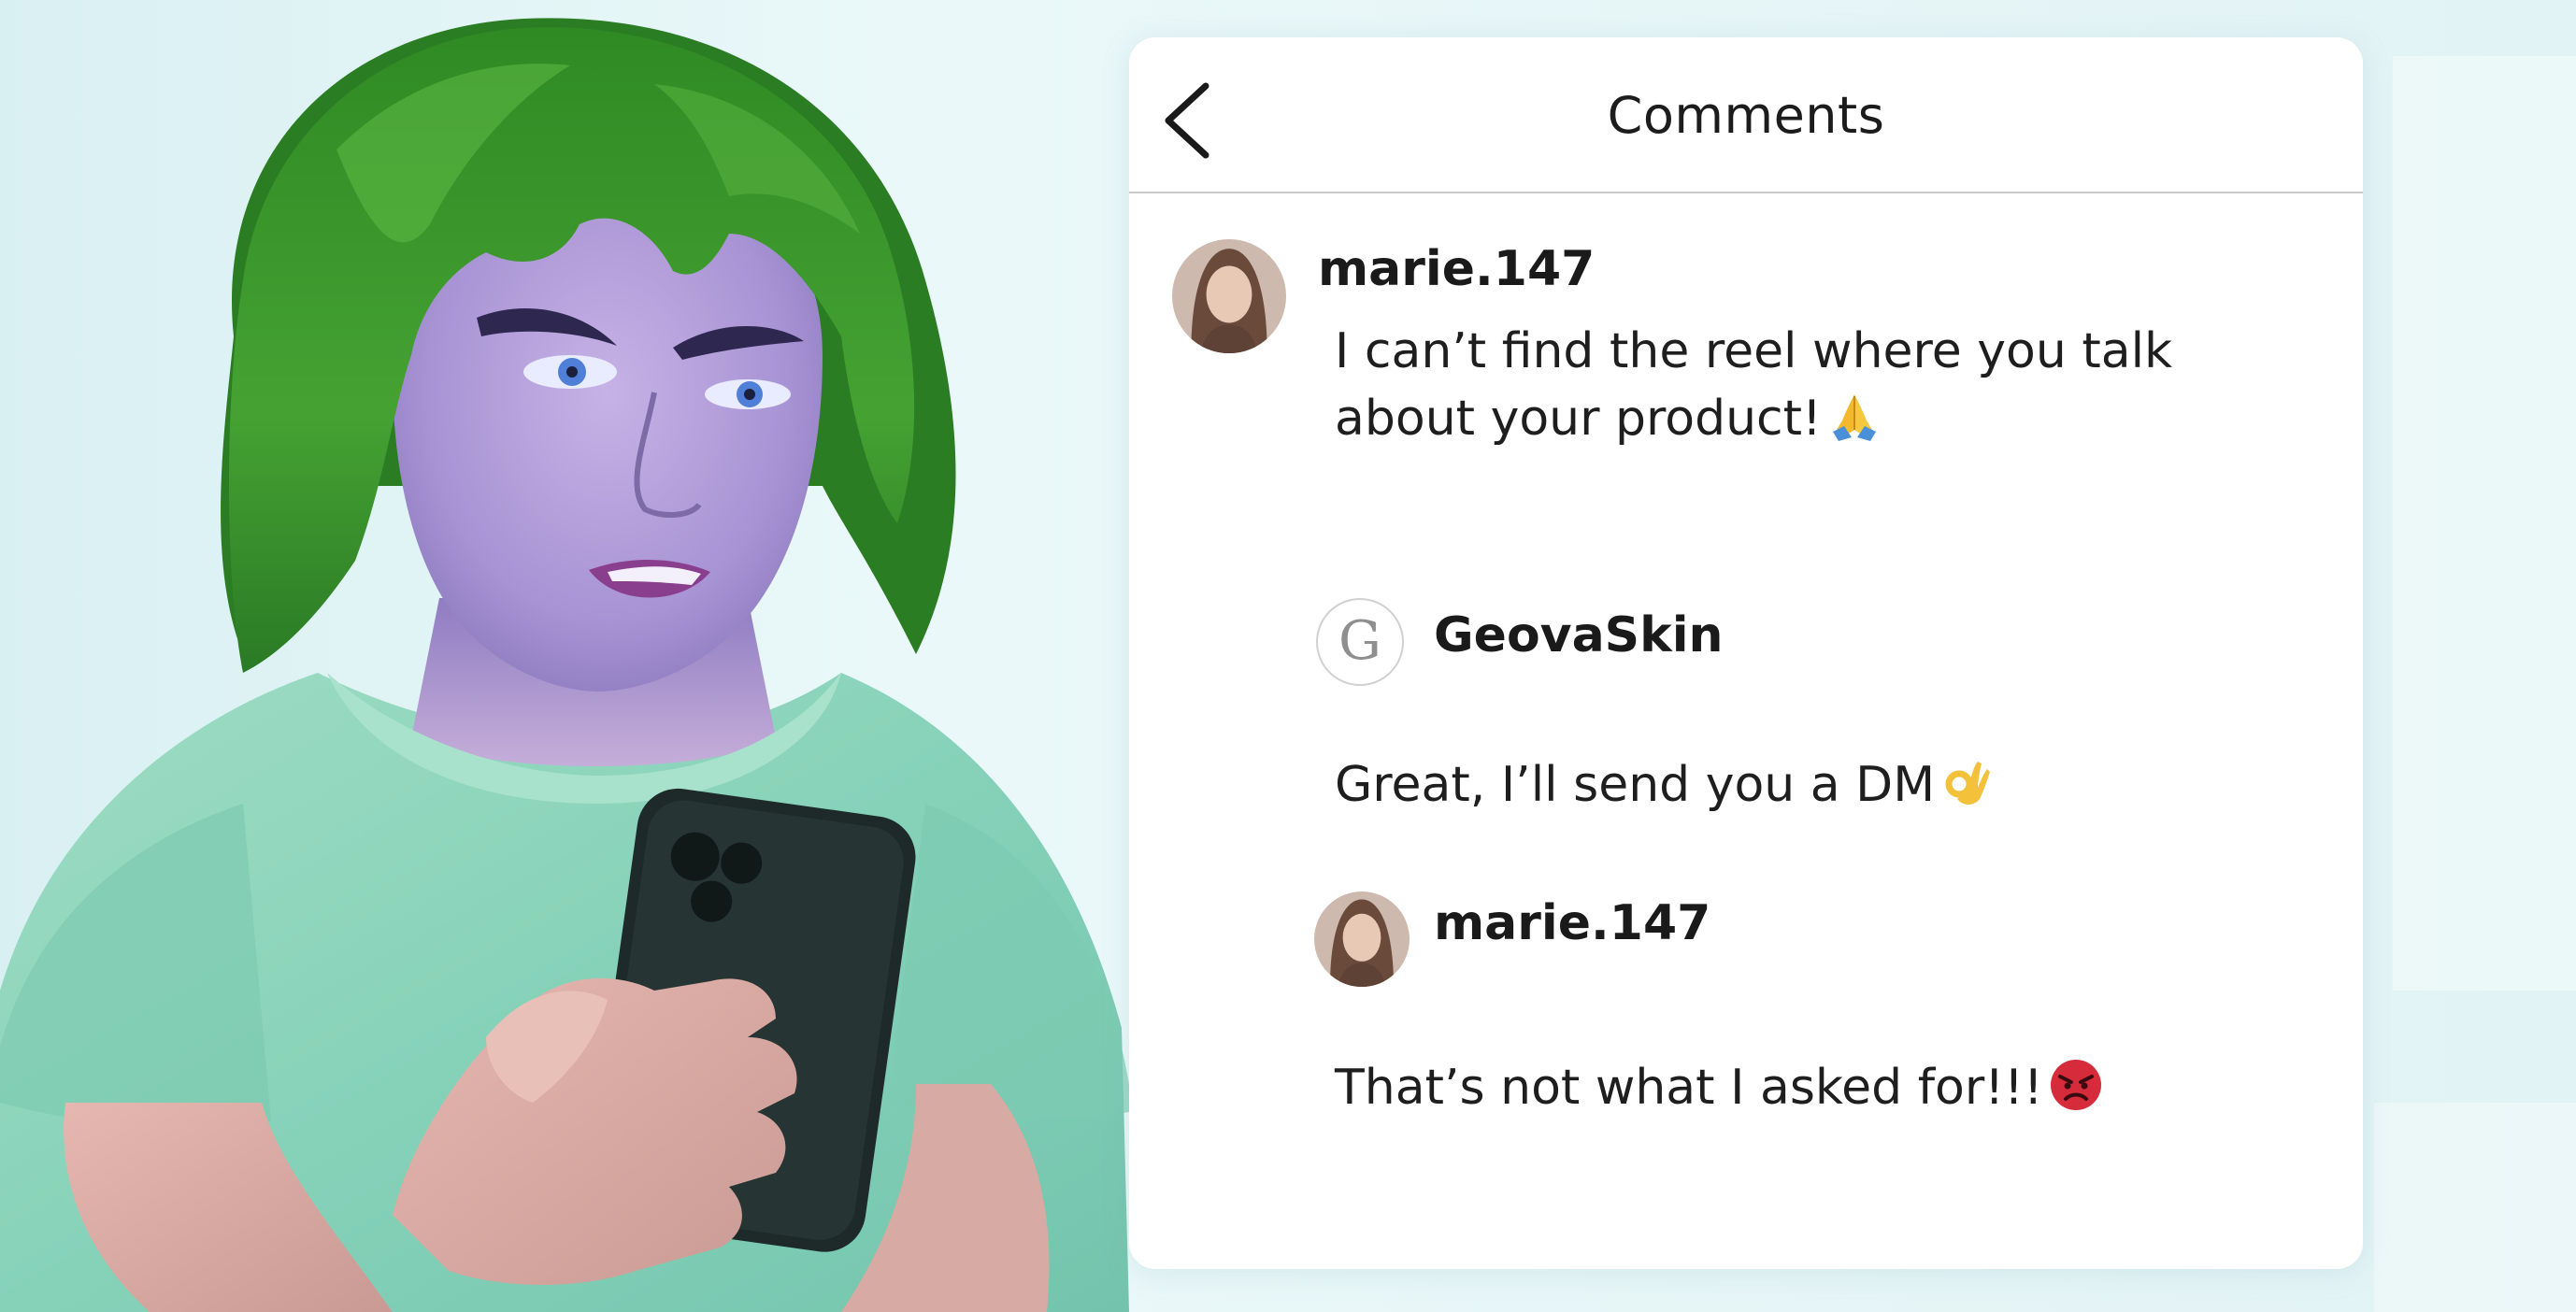  I want to click on comment-text-line: Great, I’ll send you a DM, so click(1635, 785).